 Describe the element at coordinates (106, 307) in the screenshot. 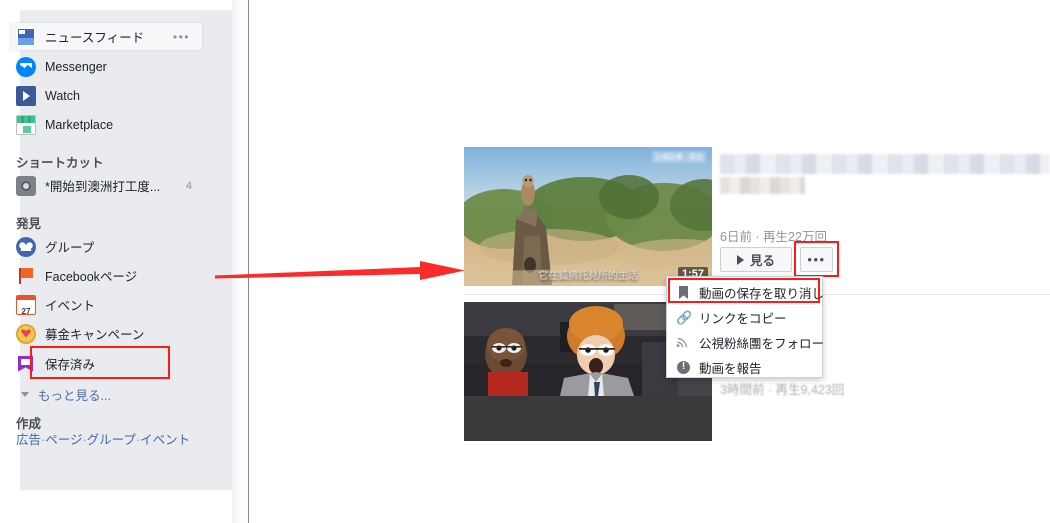

I see `sidebar-item-events: イベント` at that location.